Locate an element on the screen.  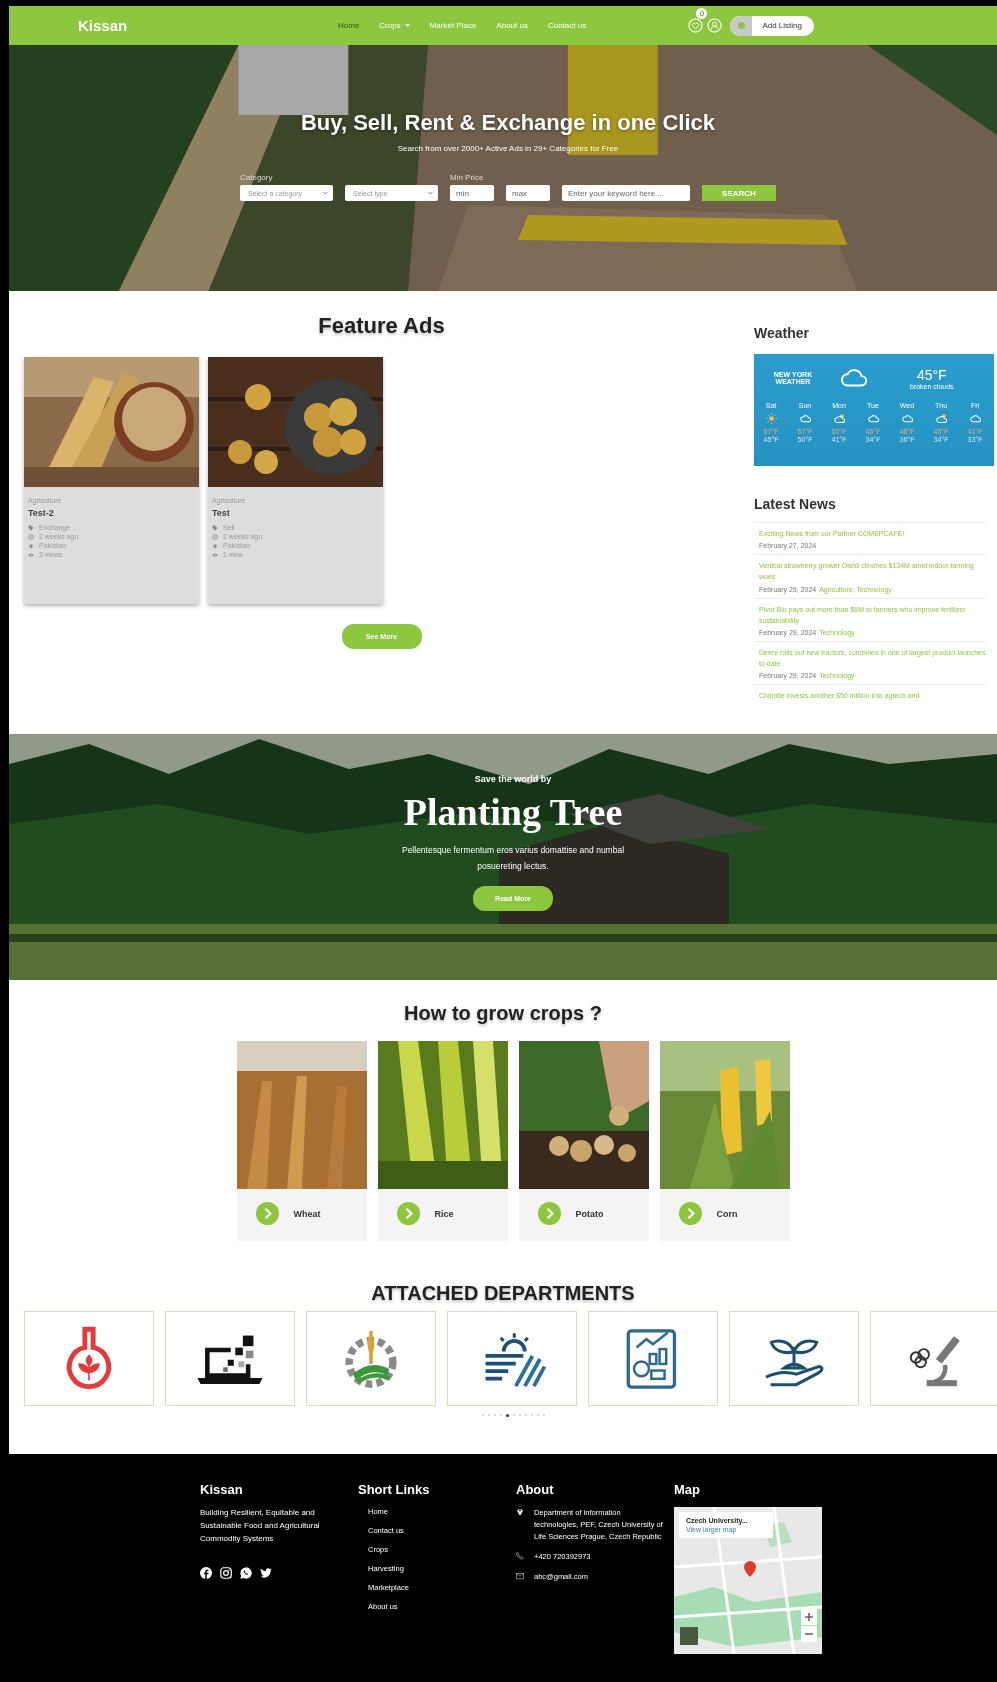
banner-text: Pellentesque fermentum eros varius domattise and numbal posuereting lectus. is located at coordinates (513, 859).